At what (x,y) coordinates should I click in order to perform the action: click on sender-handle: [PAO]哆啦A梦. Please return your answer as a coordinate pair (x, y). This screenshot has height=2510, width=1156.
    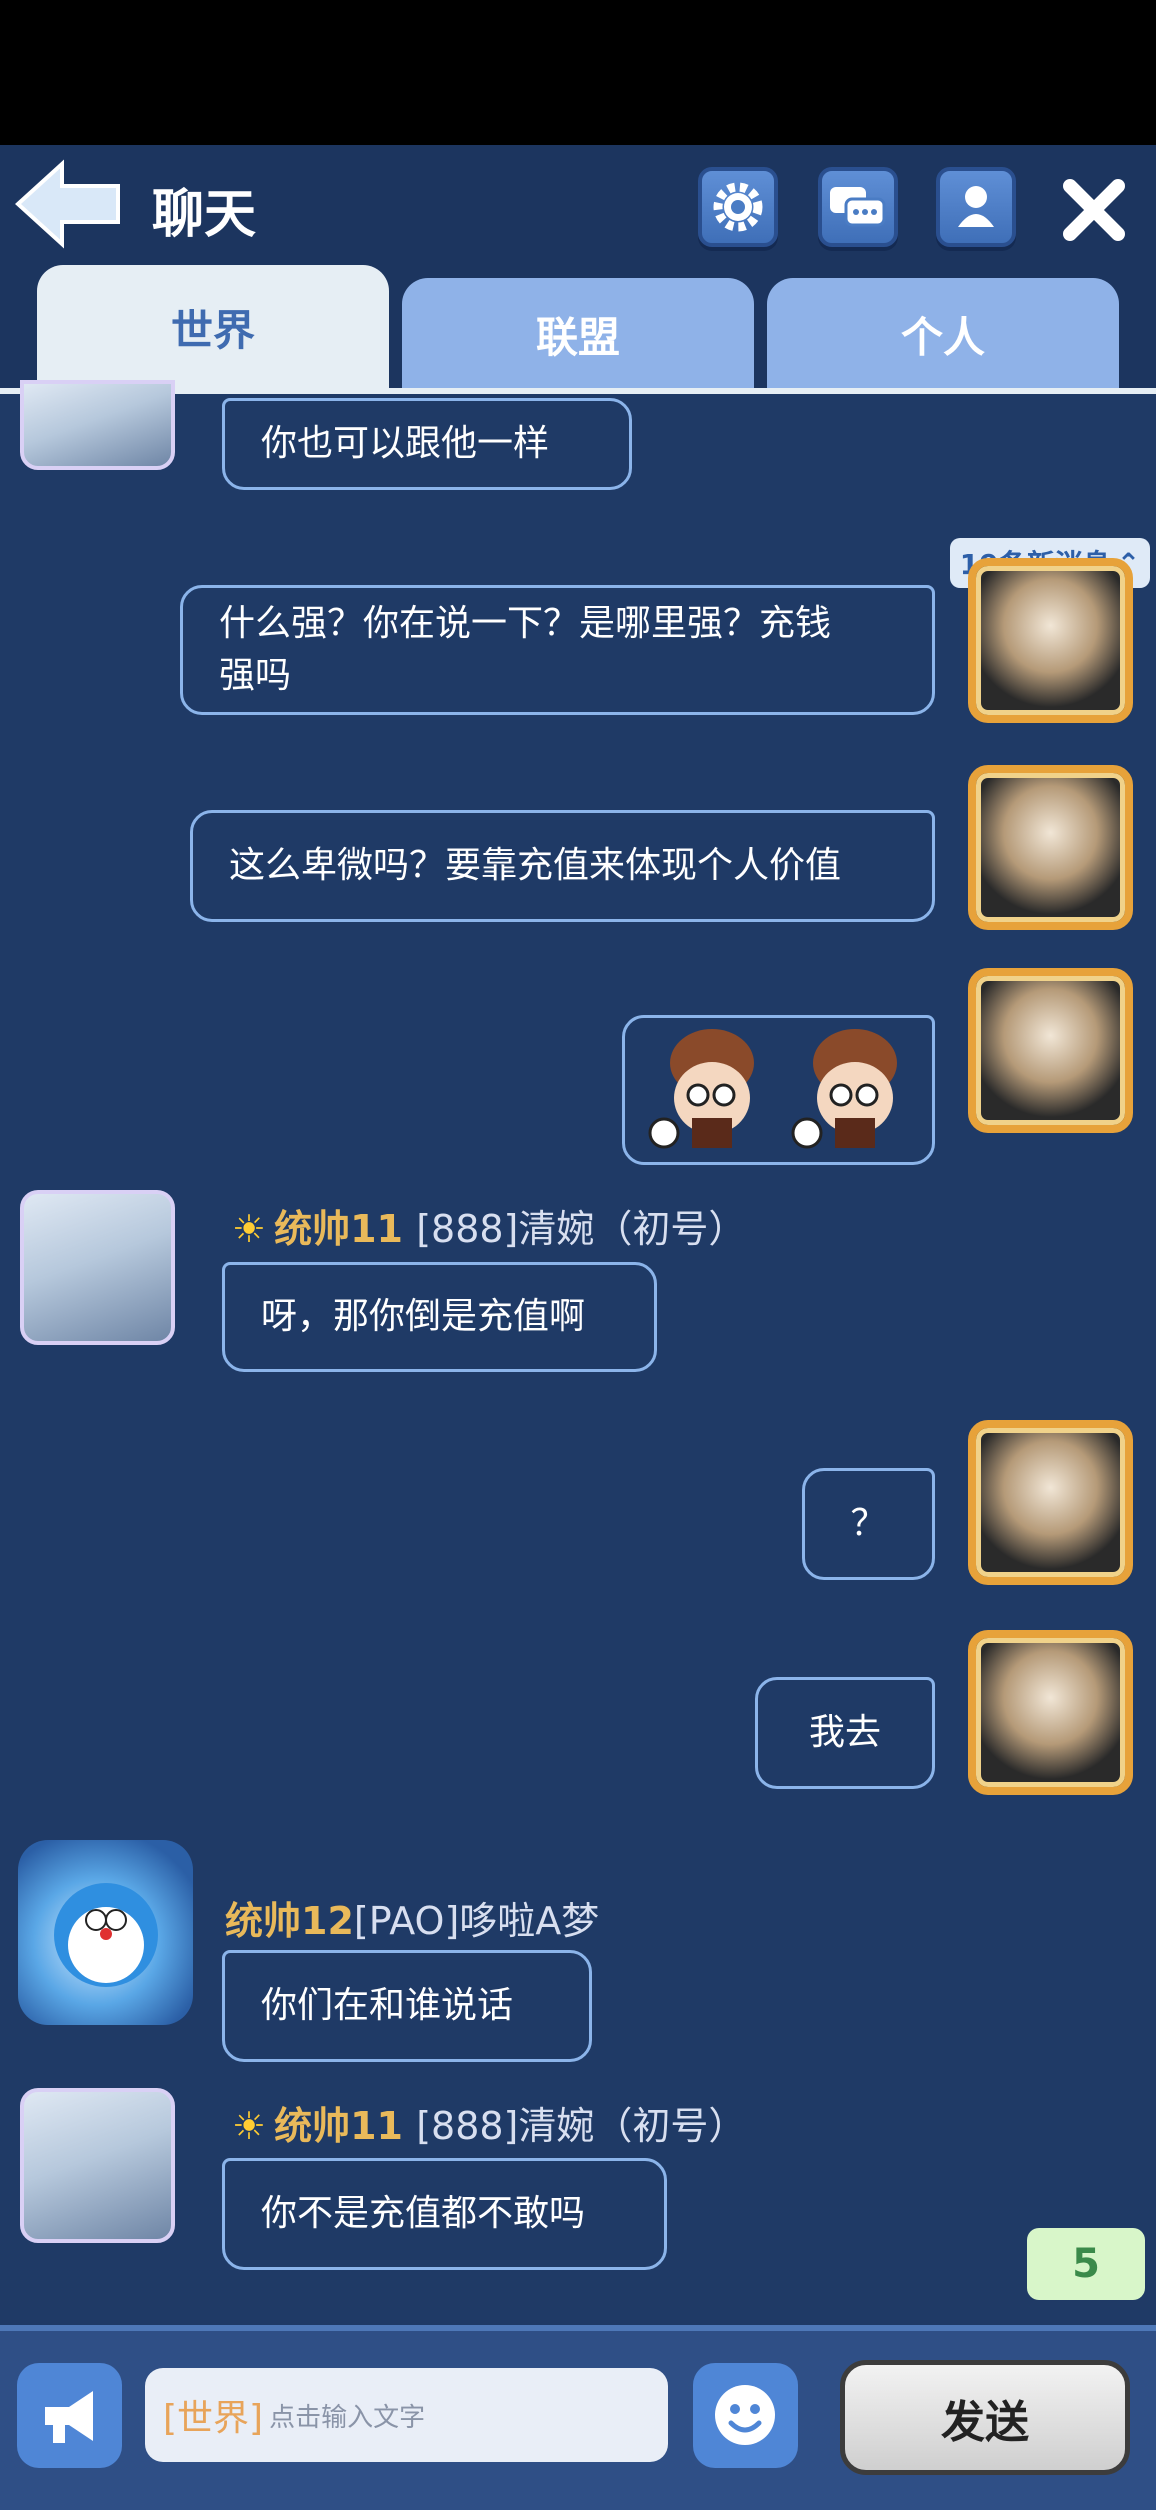
    Looking at the image, I should click on (476, 1921).